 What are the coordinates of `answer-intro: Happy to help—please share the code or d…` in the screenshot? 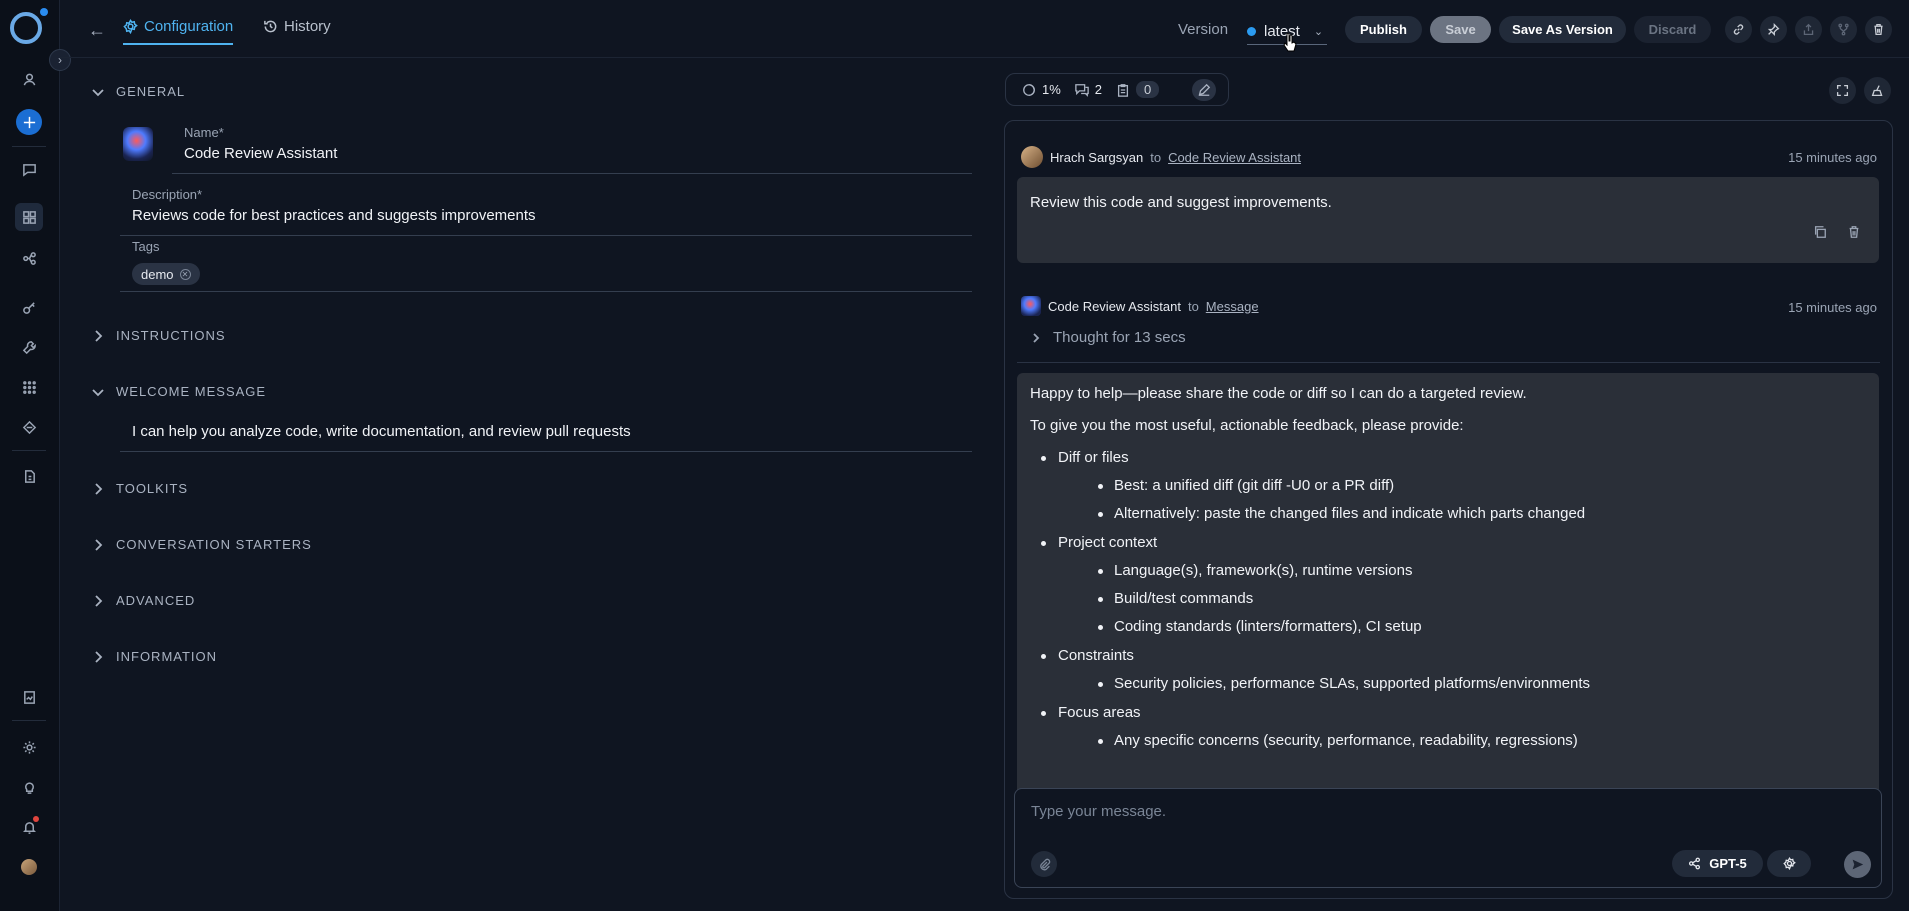 It's located at (1278, 393).